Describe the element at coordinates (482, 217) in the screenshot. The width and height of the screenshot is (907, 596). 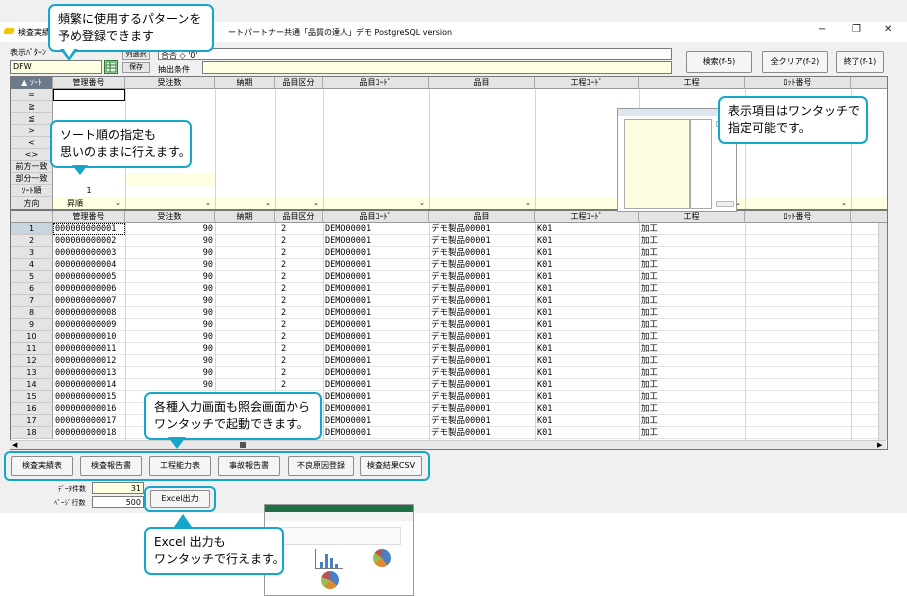
I see `data-col-header: 品目` at that location.